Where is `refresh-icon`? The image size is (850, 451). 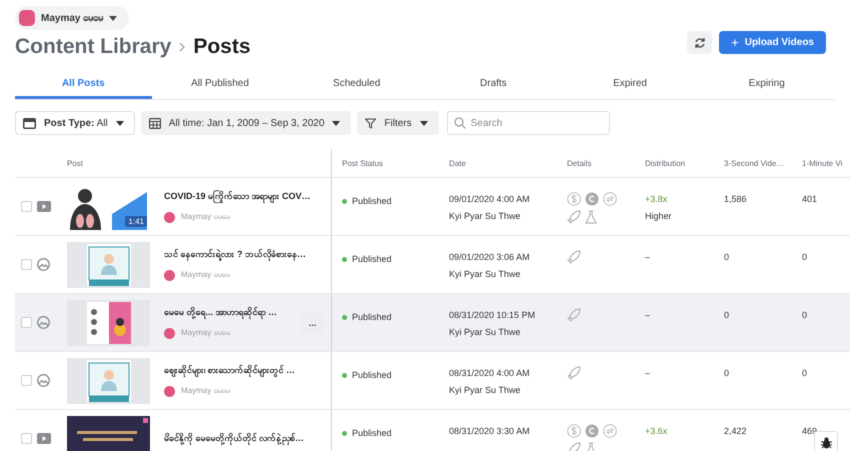
refresh-icon is located at coordinates (700, 42).